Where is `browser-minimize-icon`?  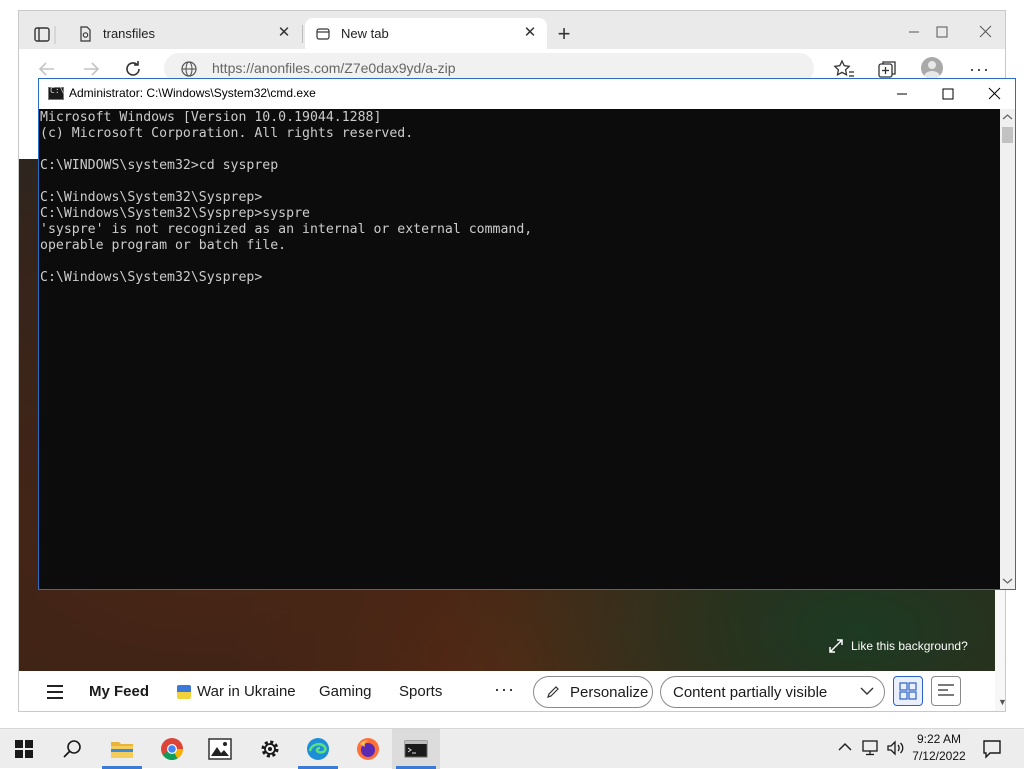
browser-minimize-icon is located at coordinates (914, 32).